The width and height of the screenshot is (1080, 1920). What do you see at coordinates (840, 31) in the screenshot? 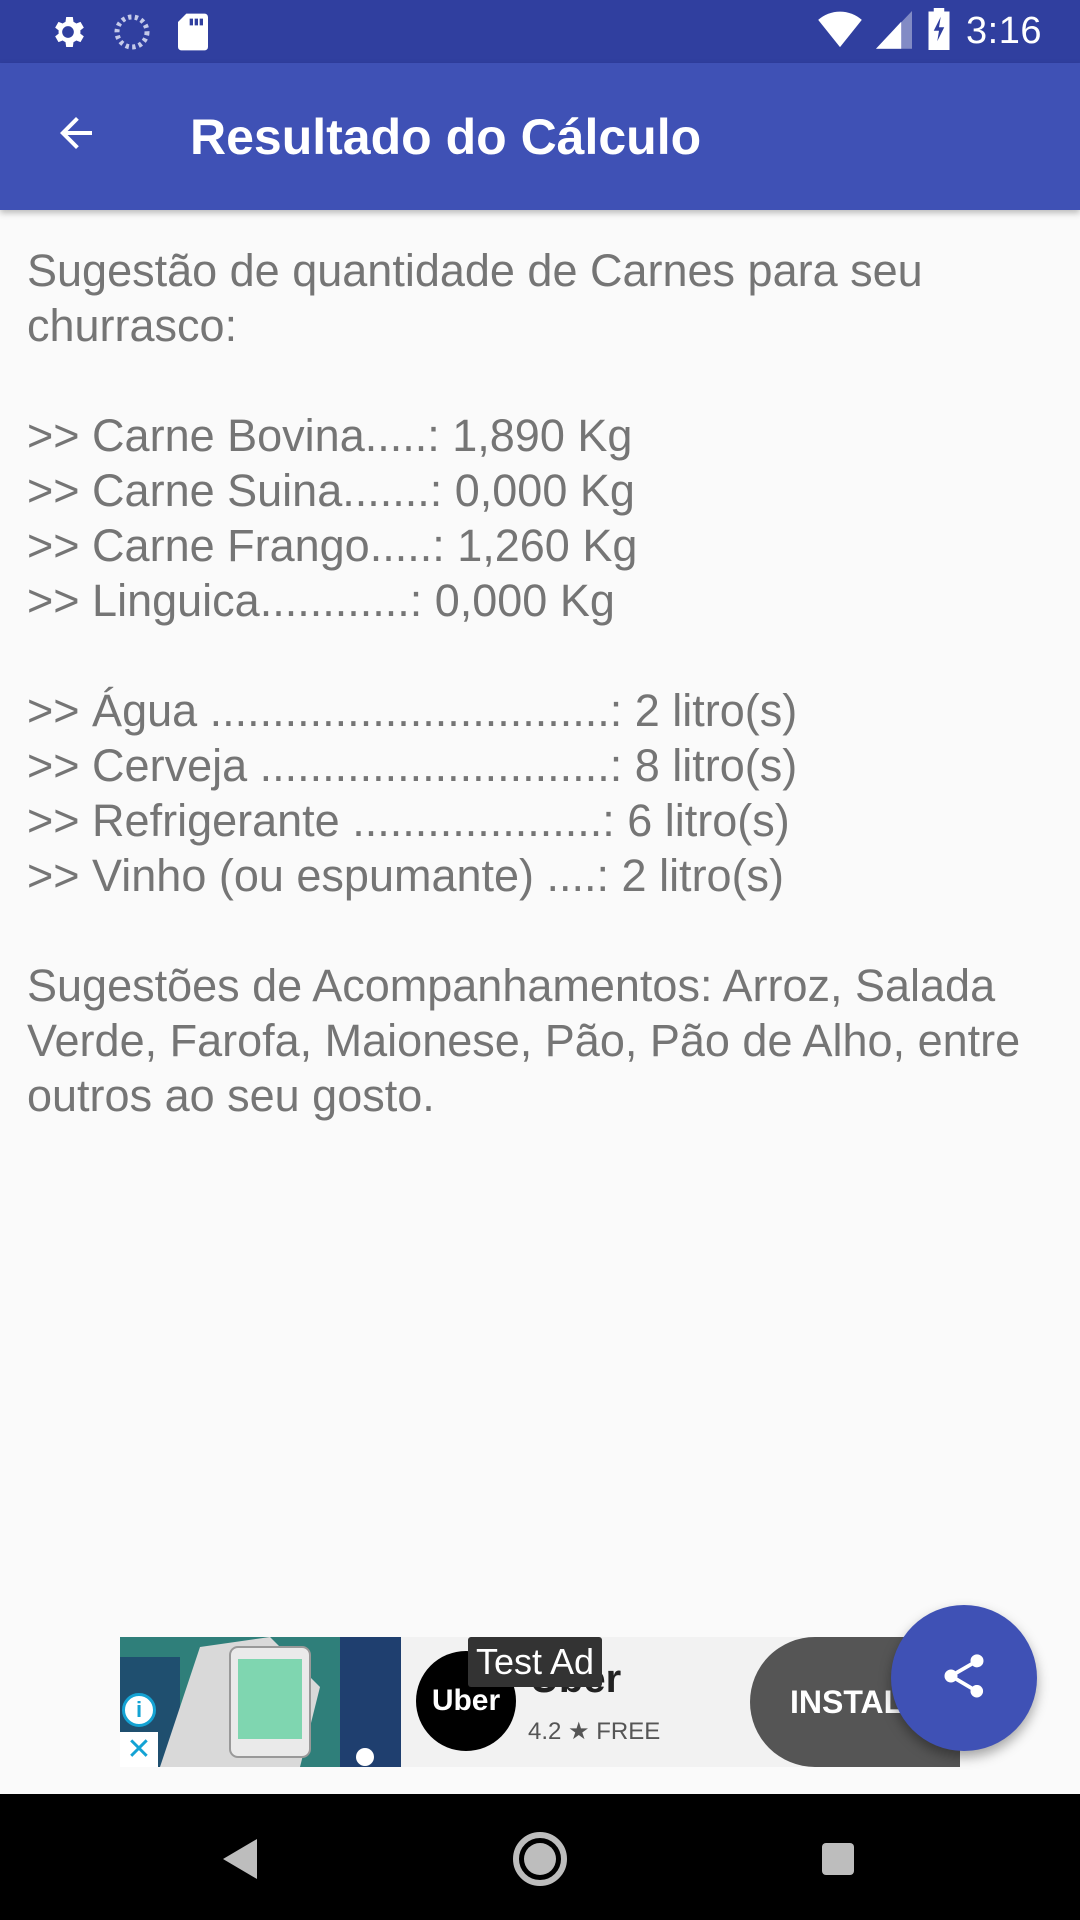
I see `wifi-icon` at bounding box center [840, 31].